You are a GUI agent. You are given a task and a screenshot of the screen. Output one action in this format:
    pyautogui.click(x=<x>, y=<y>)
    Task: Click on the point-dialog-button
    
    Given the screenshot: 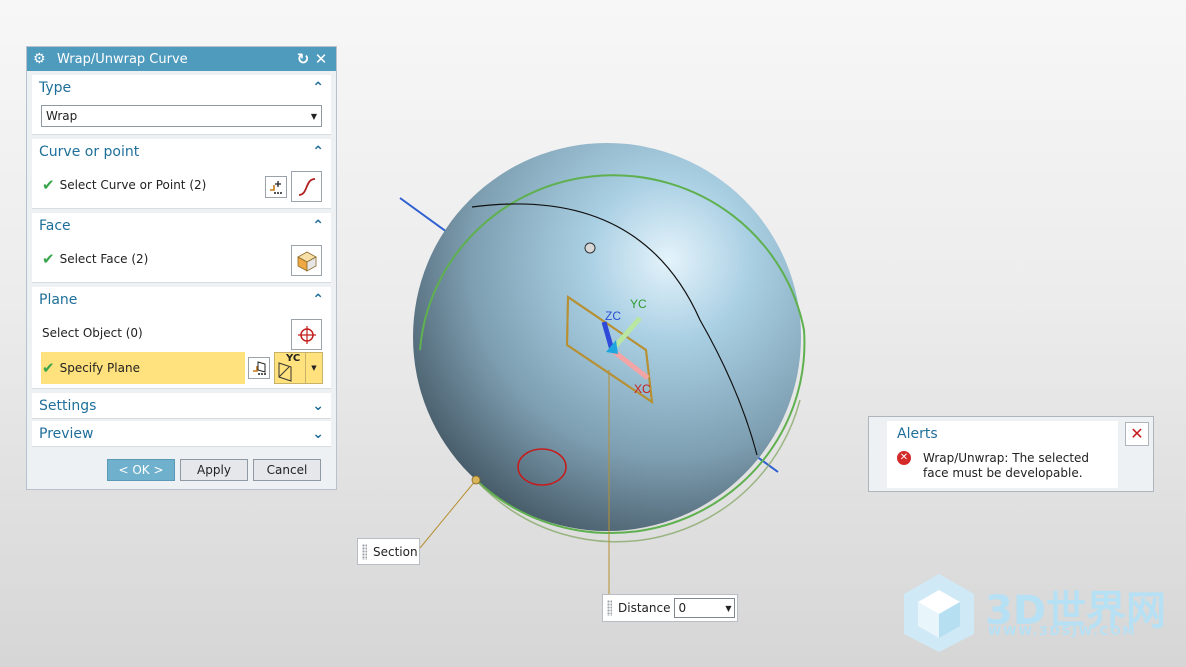 What is the action you would take?
    pyautogui.click(x=276, y=187)
    